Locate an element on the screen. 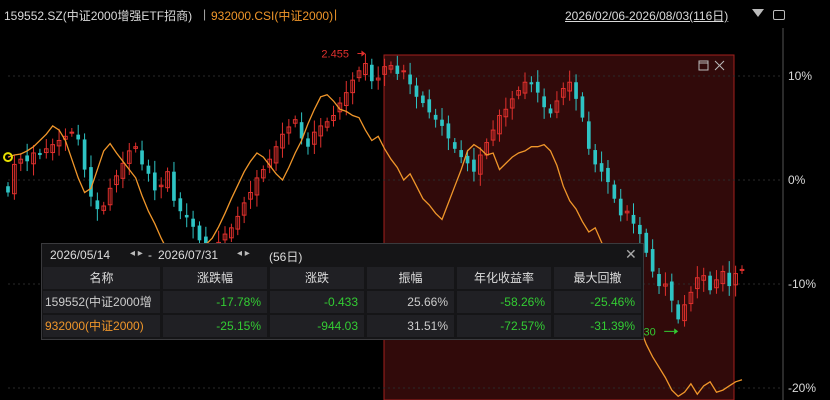  y-axis: 10% 0% -10% -20% is located at coordinates (802, 232).